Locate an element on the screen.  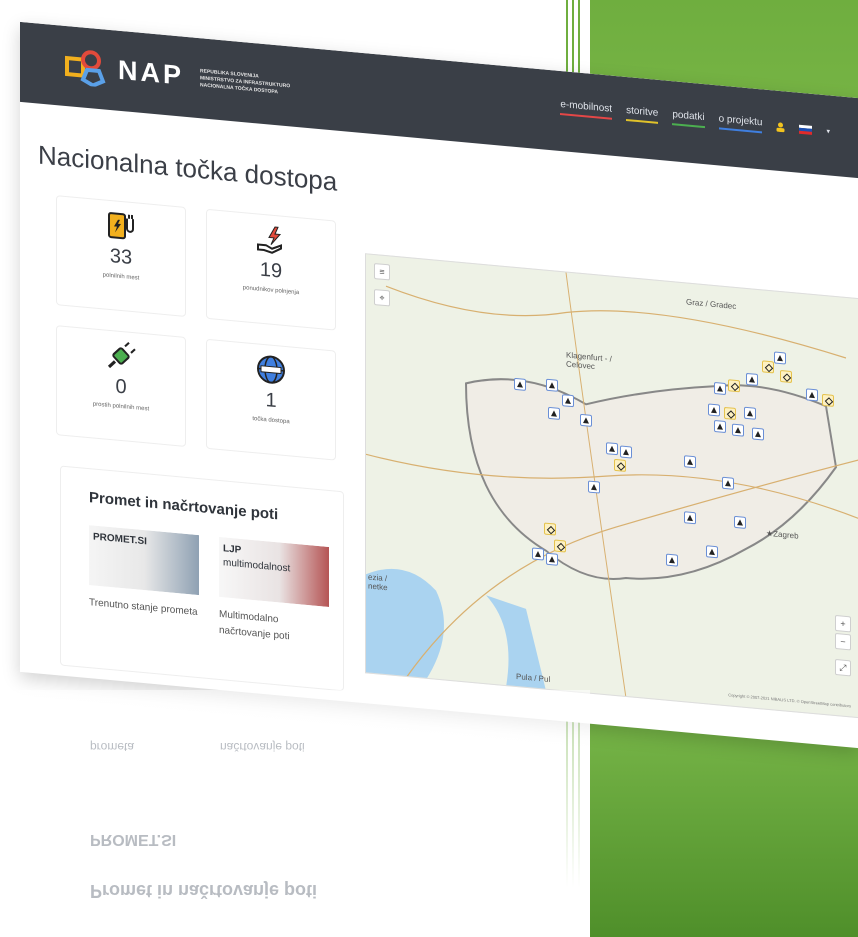
hand-energy-icon is located at coordinates (269, 240).